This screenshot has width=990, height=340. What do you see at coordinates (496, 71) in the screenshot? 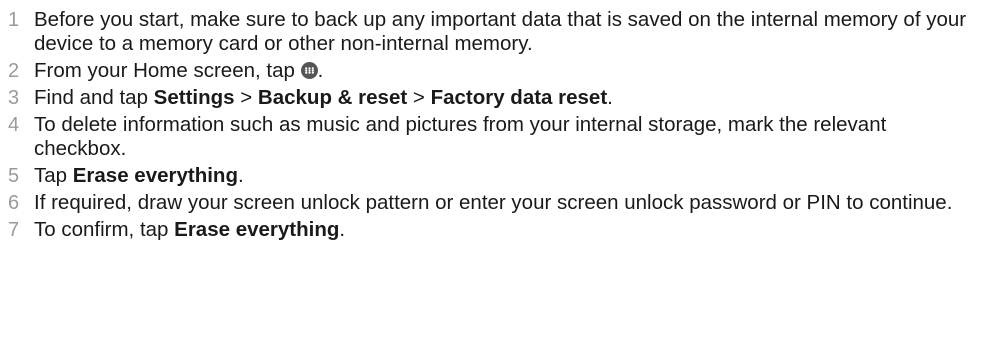
I see `step-2: 2 From your Home screen, tap .` at bounding box center [496, 71].